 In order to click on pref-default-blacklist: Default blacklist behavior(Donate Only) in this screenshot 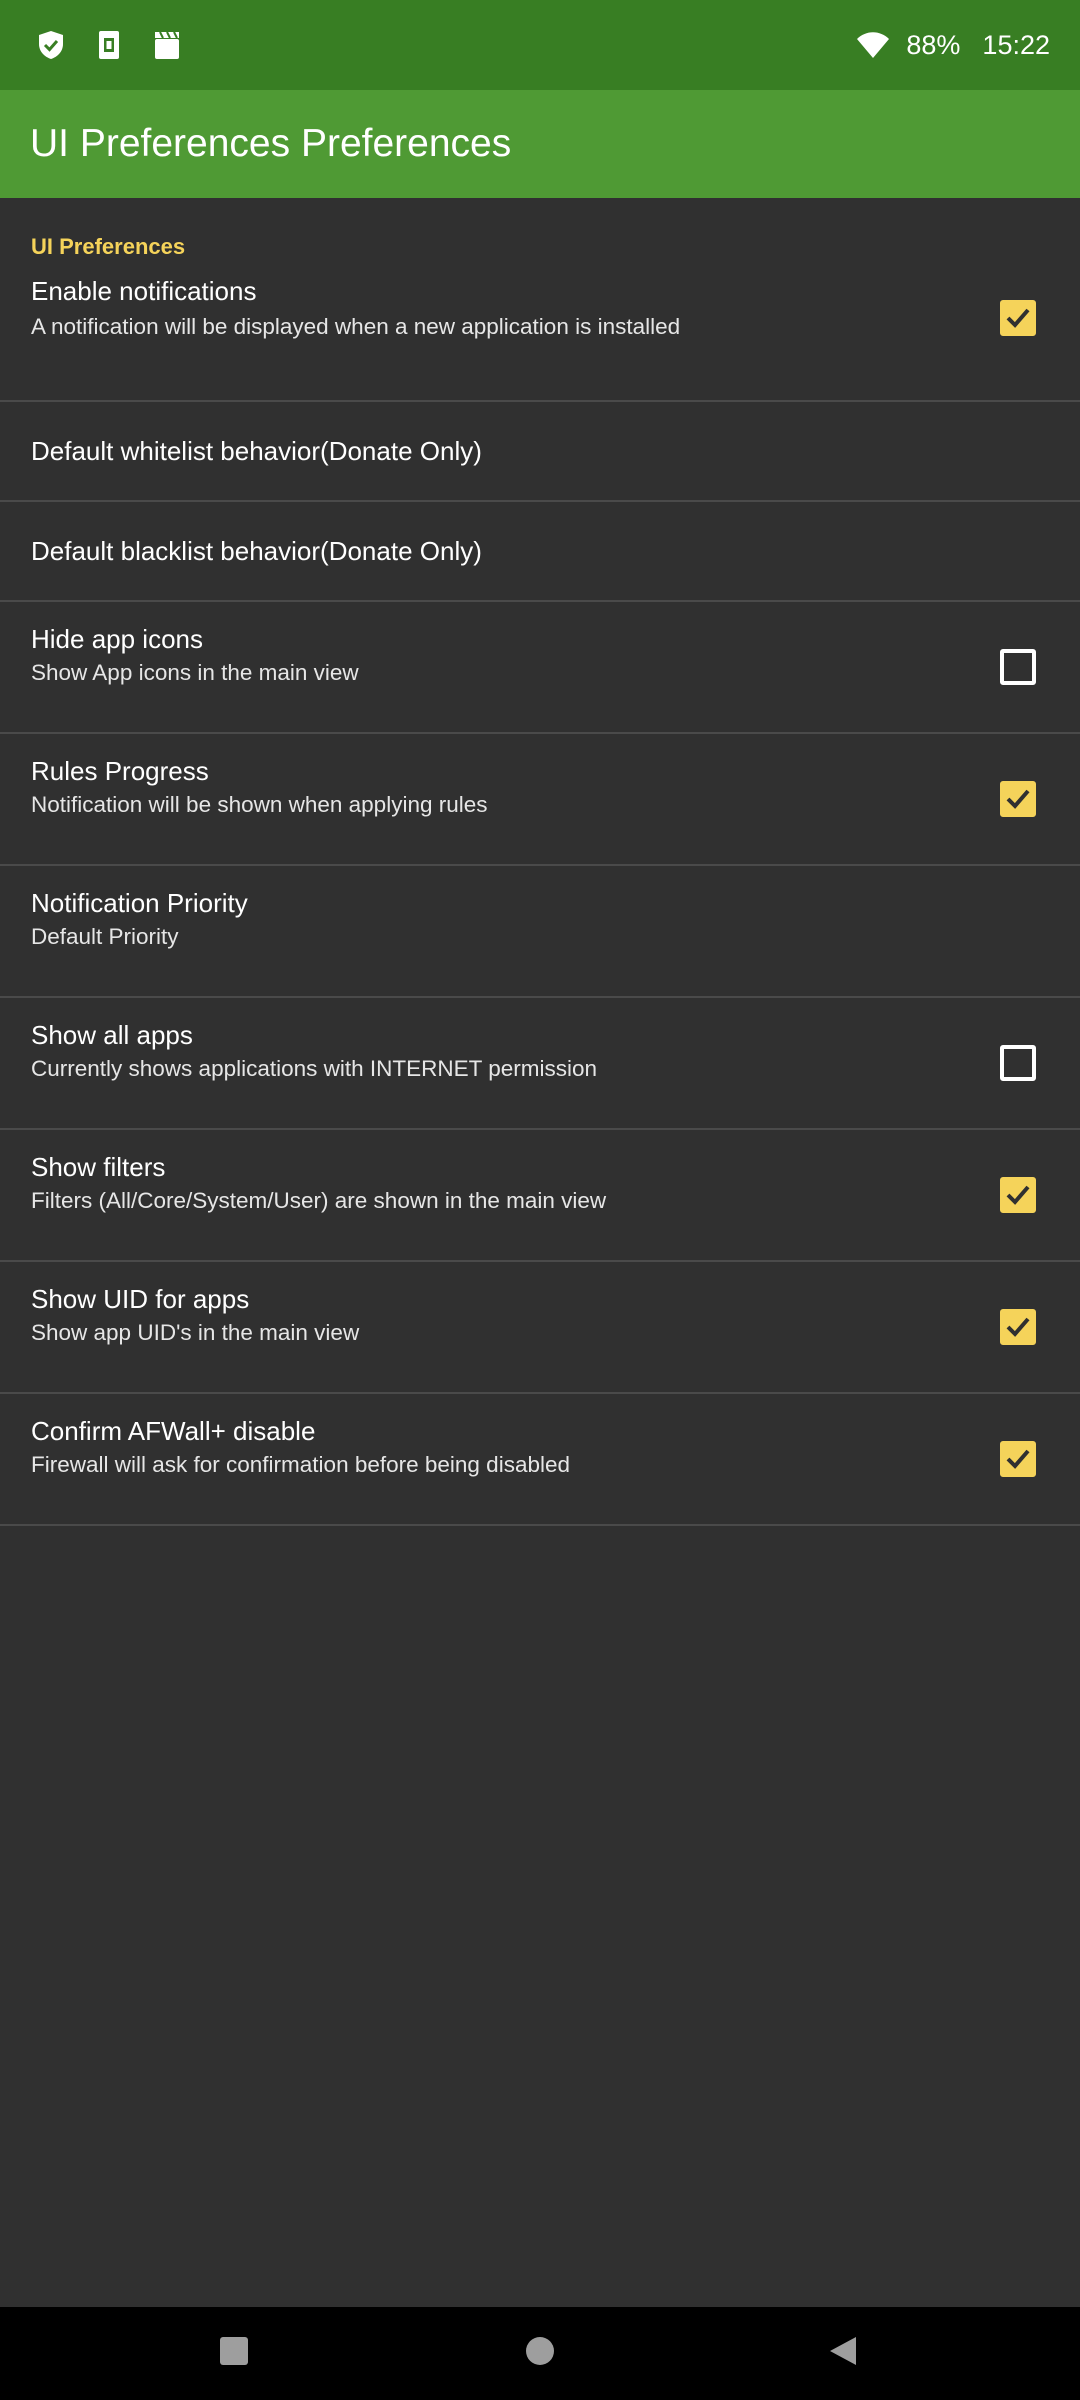, I will do `click(540, 552)`.